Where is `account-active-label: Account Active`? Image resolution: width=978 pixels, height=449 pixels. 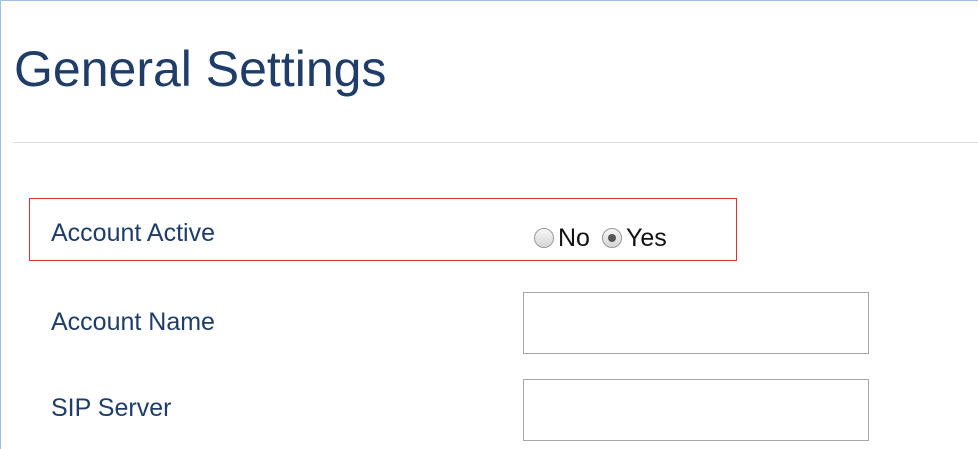
account-active-label: Account Active is located at coordinates (133, 233).